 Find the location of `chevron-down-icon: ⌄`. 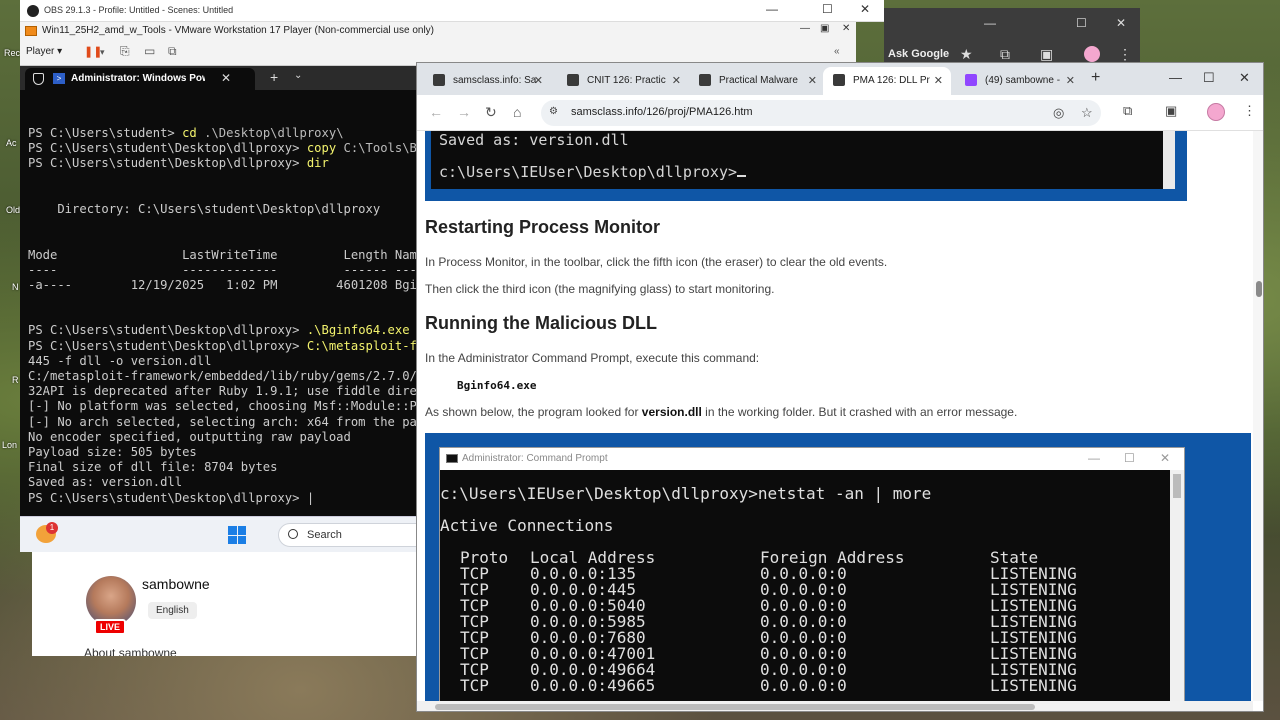

chevron-down-icon: ⌄ is located at coordinates (298, 75).